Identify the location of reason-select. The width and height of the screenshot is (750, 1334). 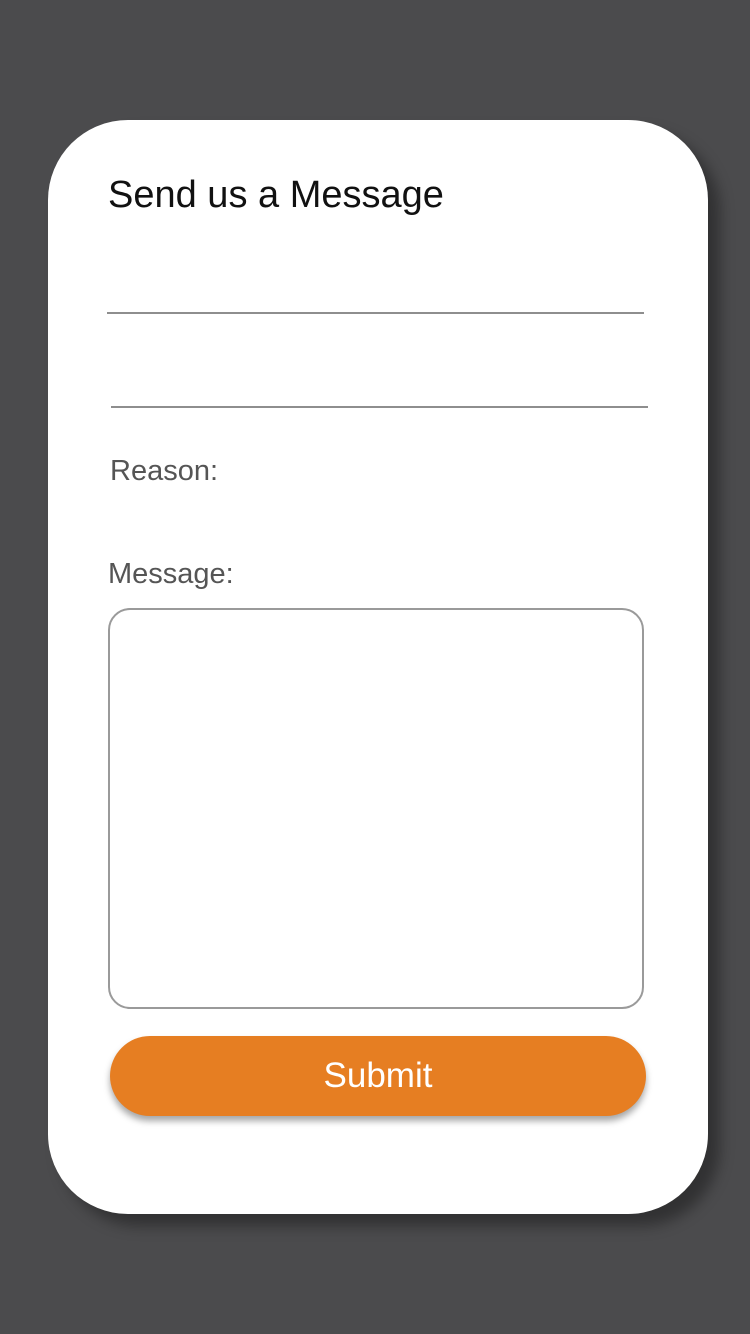
(438, 470).